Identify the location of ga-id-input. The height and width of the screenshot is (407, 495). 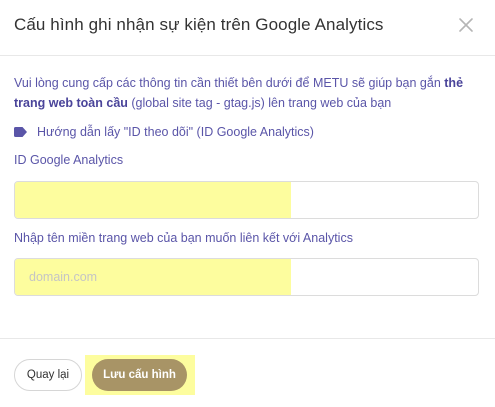
(246, 200).